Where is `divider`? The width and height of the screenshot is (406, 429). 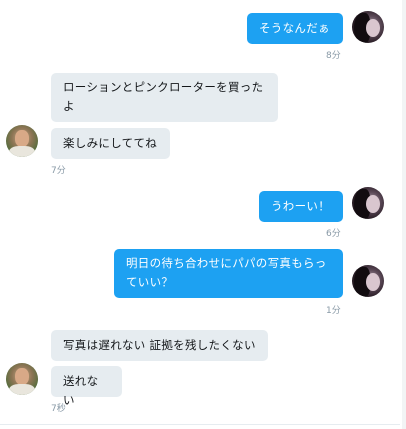 divider is located at coordinates (200, 424).